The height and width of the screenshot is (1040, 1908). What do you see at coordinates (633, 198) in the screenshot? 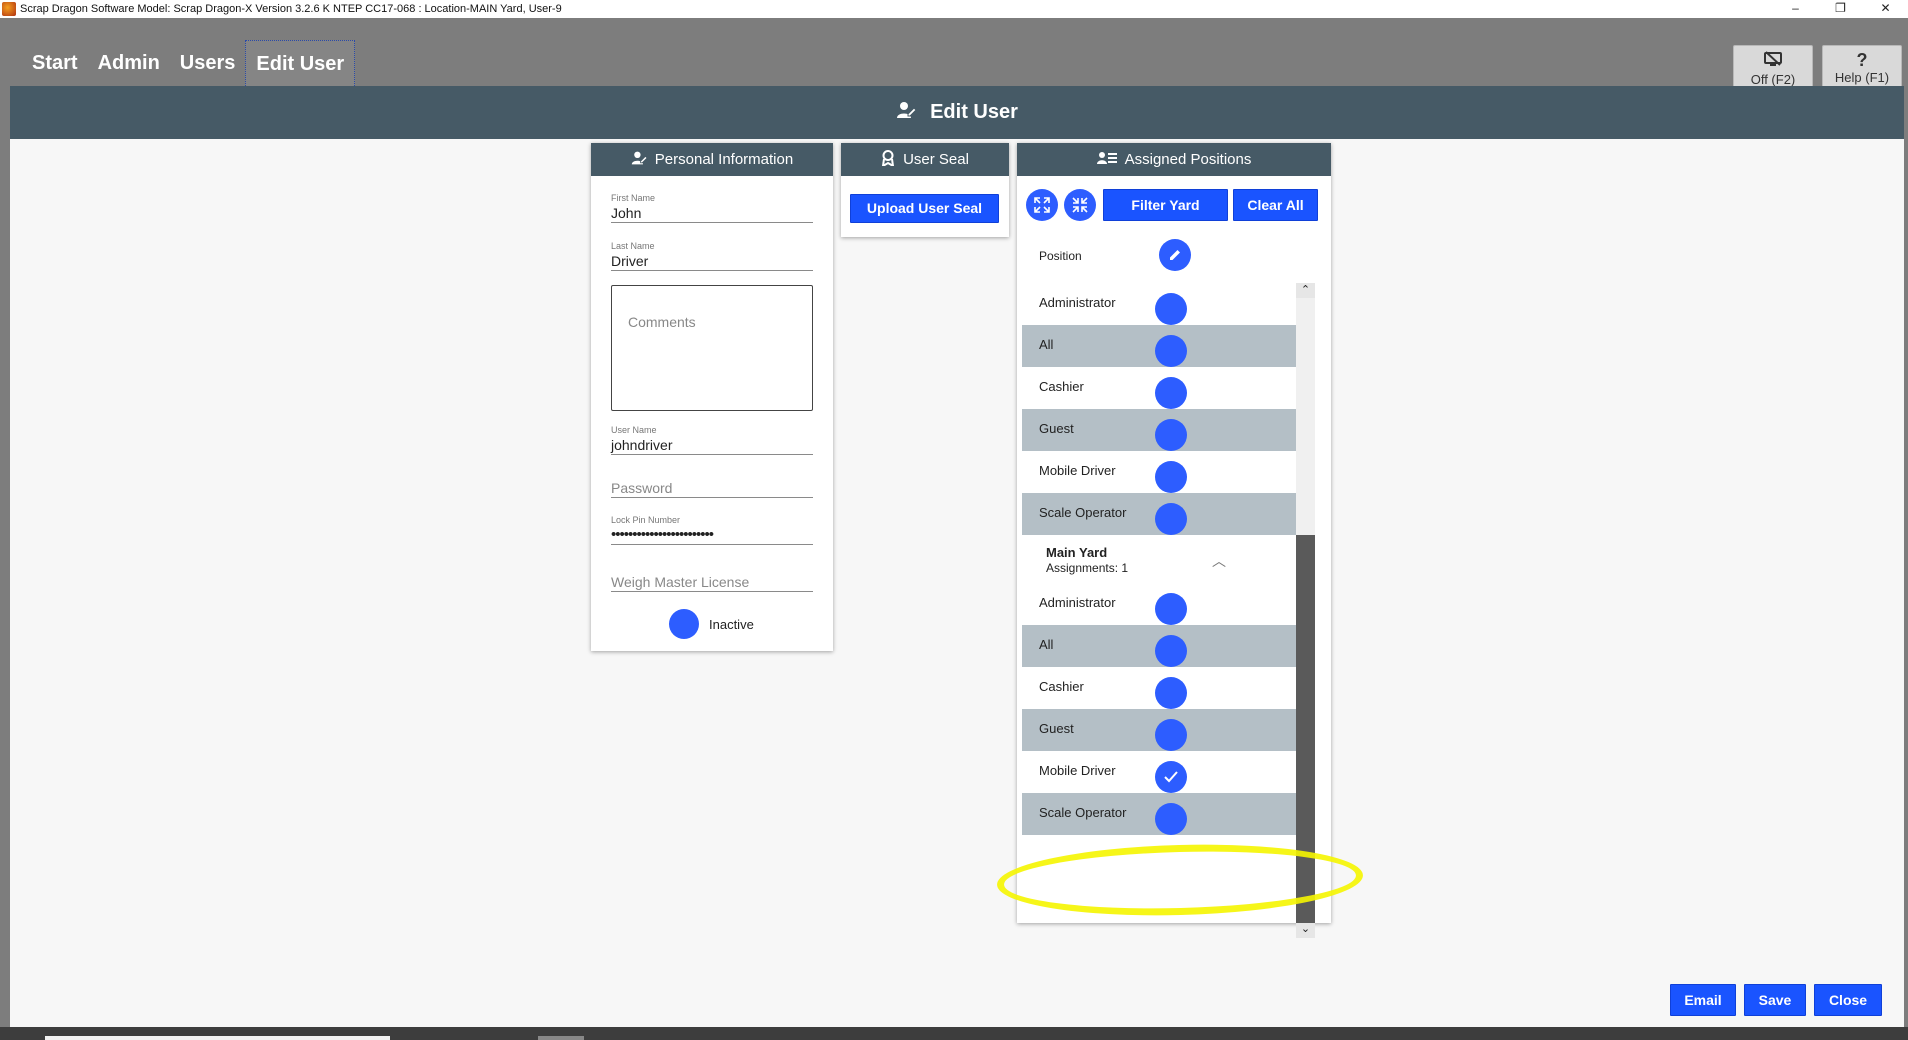
I see `first-name-label: First Name` at bounding box center [633, 198].